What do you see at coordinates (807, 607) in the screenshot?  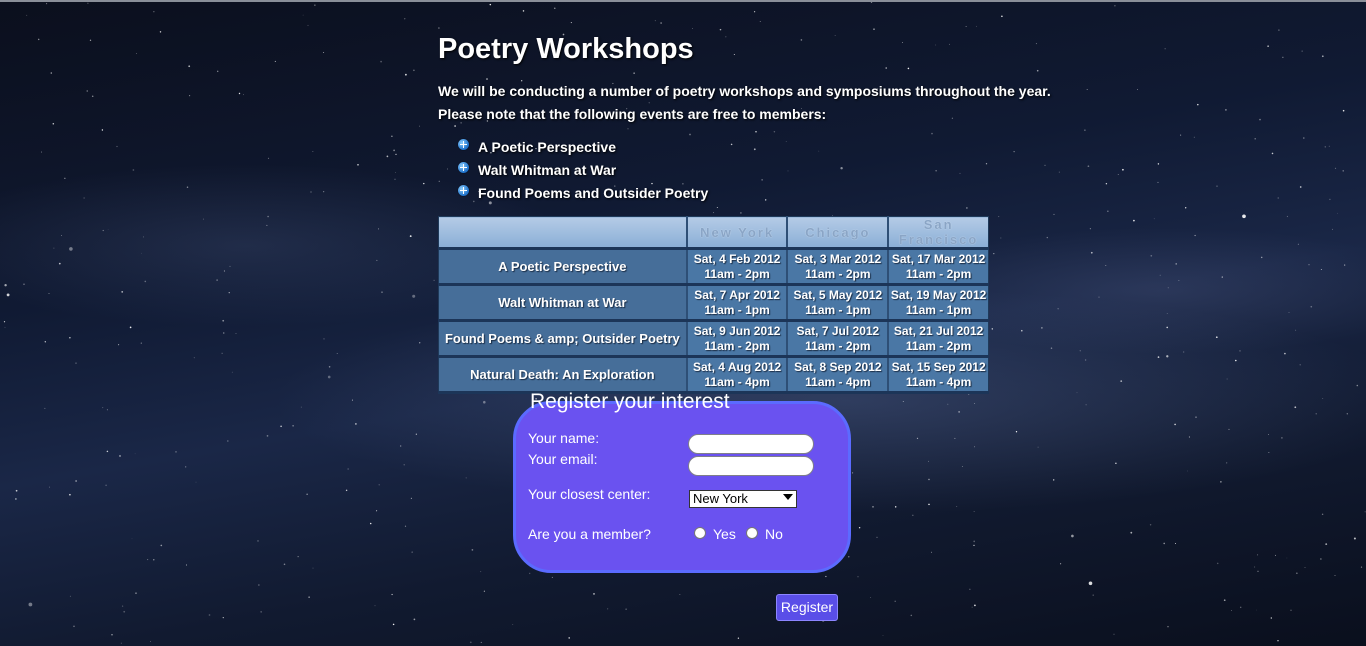 I see `register-button: Register` at bounding box center [807, 607].